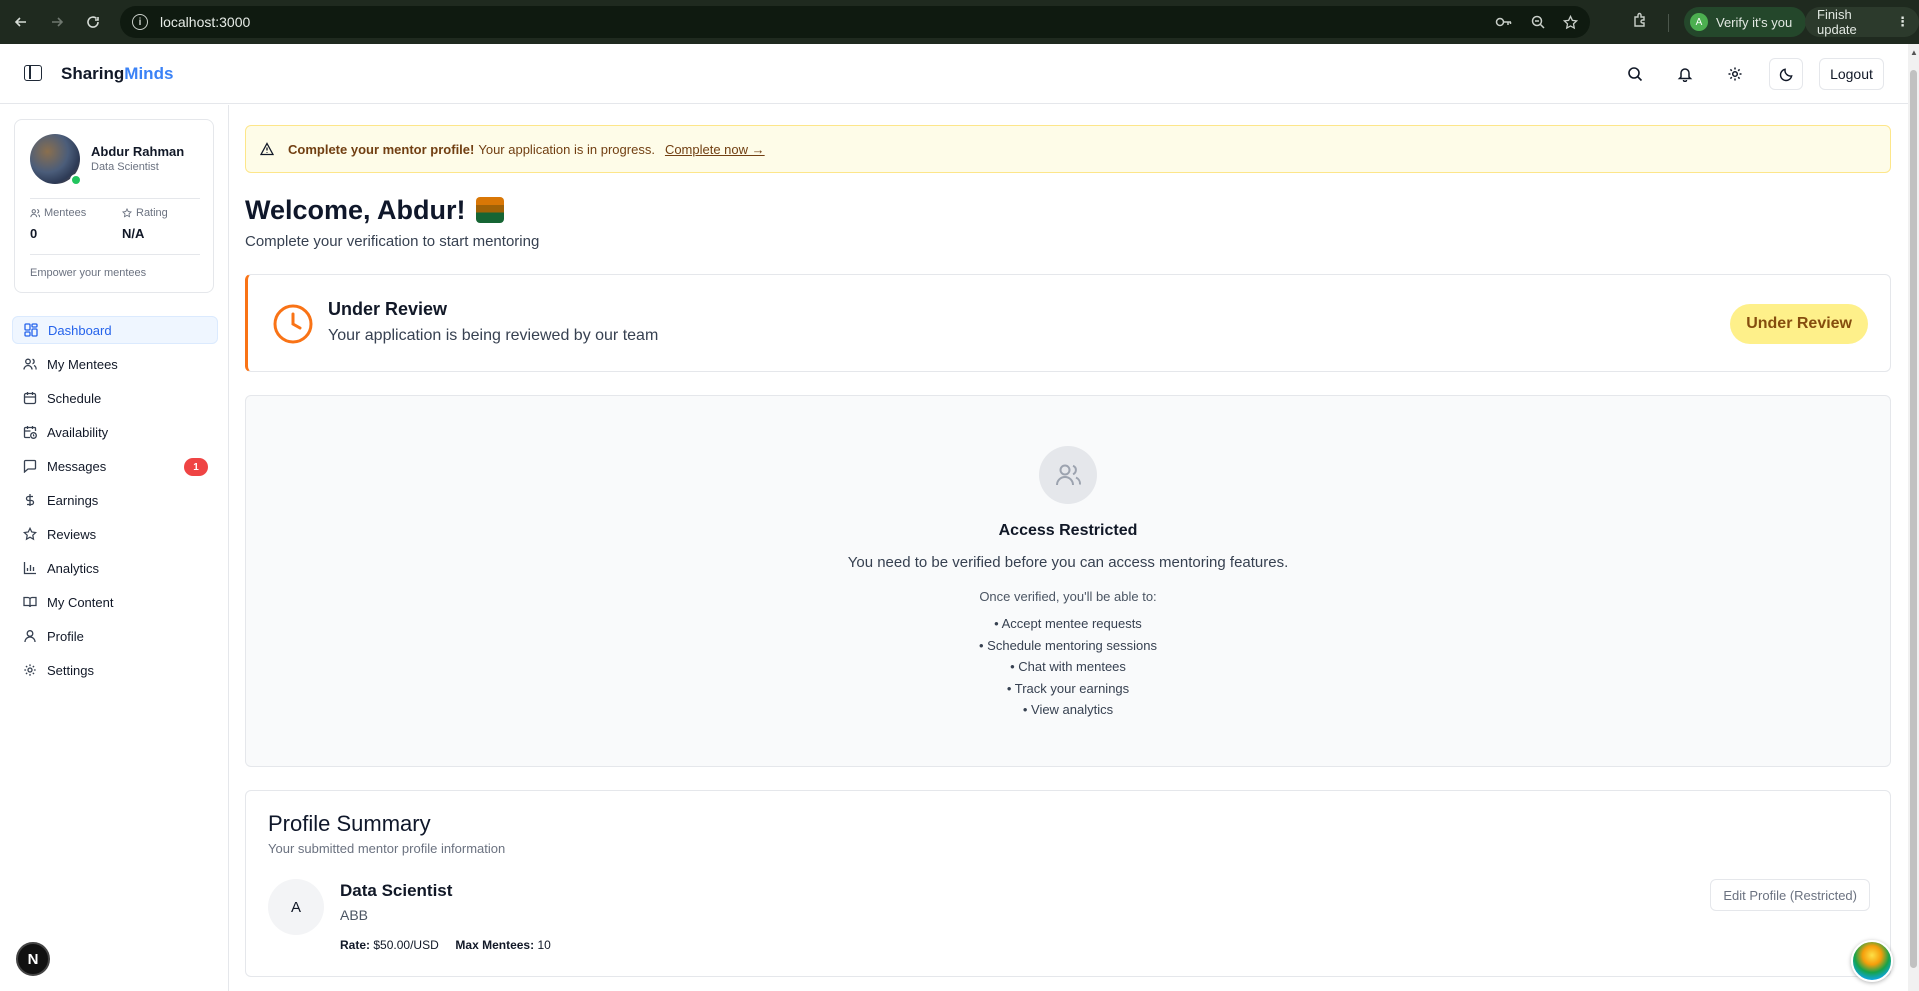 This screenshot has width=1919, height=991. Describe the element at coordinates (72, 534) in the screenshot. I see `sidebar-item-label: Reviews` at that location.